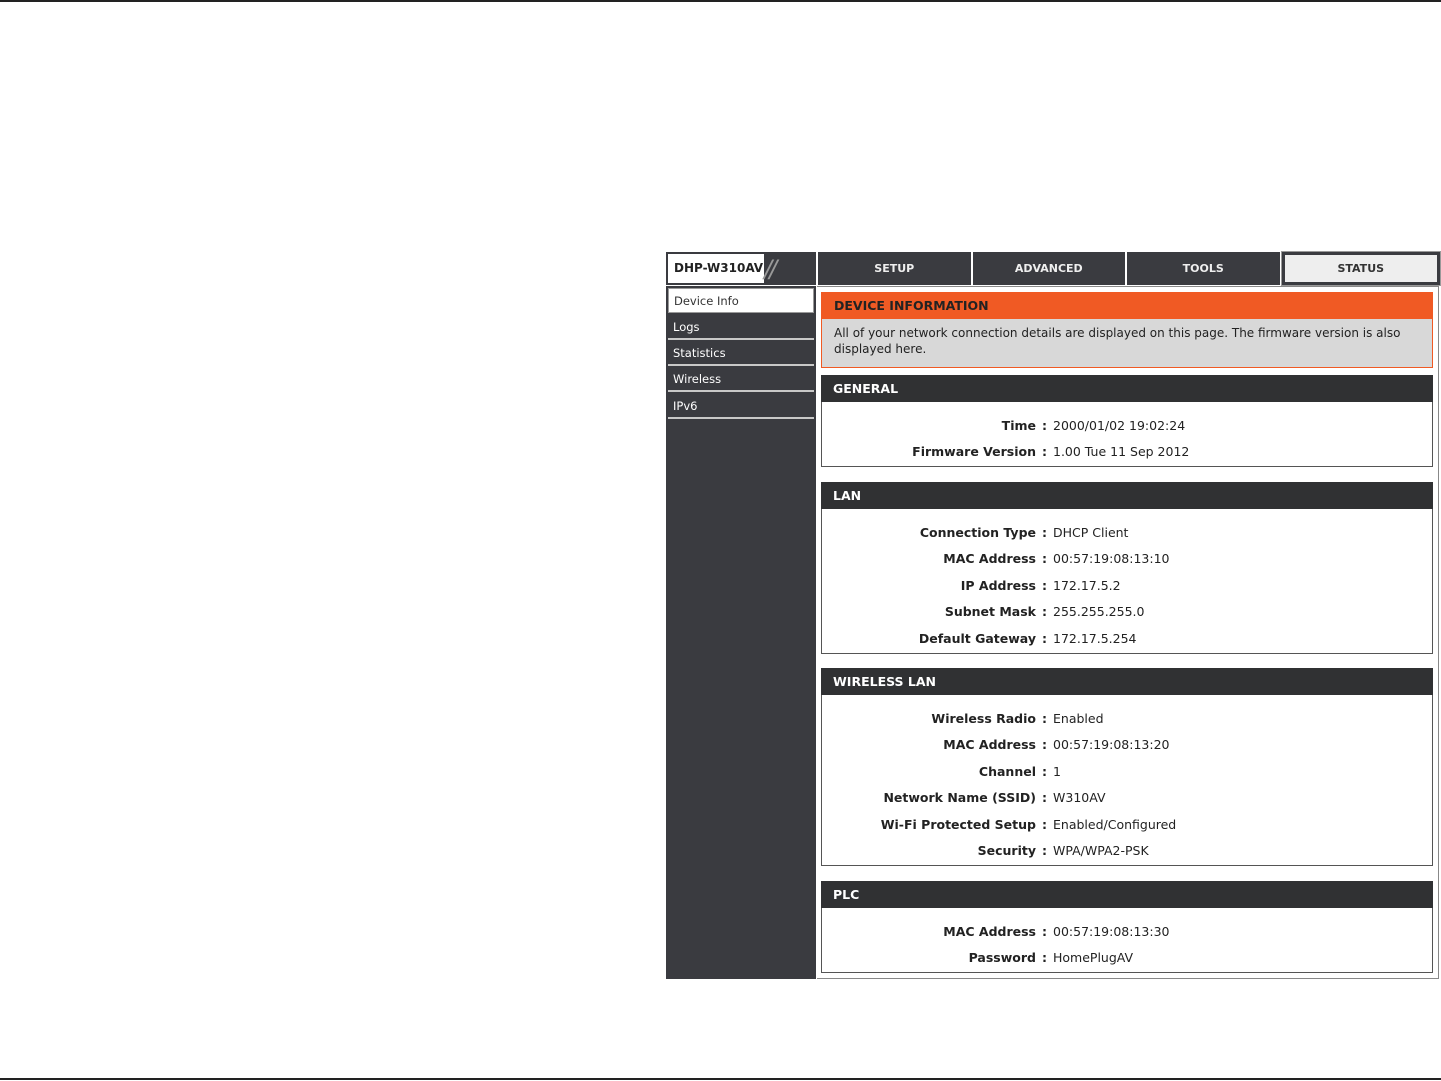 The image size is (1441, 1081). Describe the element at coordinates (1127, 306) in the screenshot. I see `device-info-title: DEVICE INFORMATION` at that location.